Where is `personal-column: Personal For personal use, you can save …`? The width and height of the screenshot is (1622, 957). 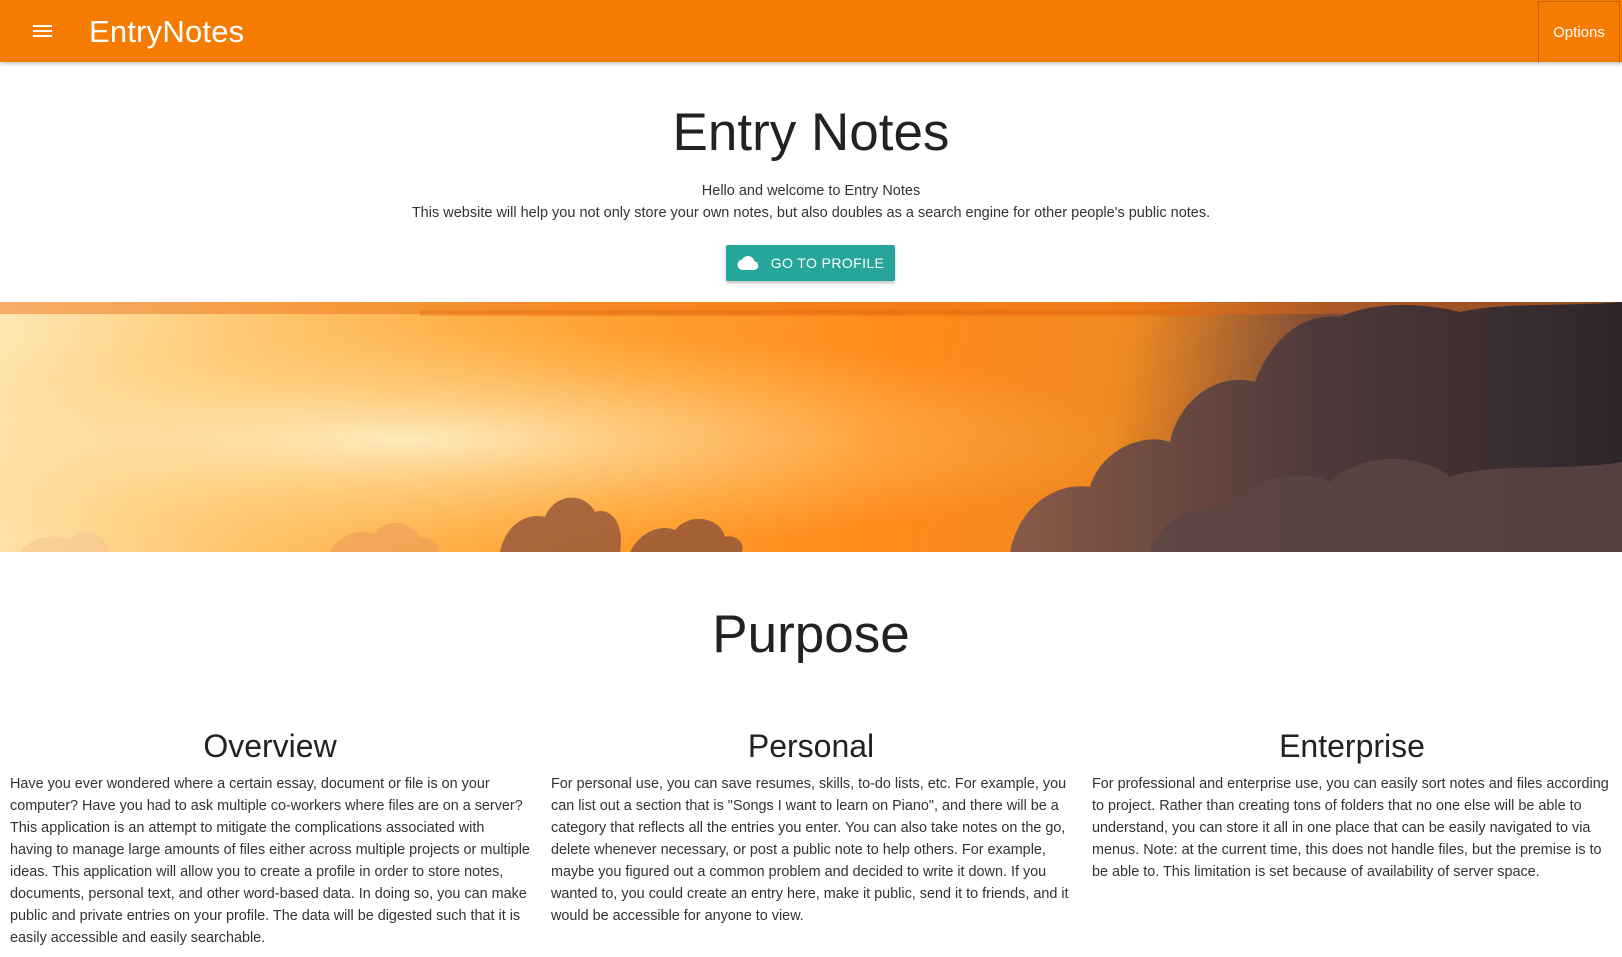 personal-column: Personal For personal use, you can save … is located at coordinates (811, 826).